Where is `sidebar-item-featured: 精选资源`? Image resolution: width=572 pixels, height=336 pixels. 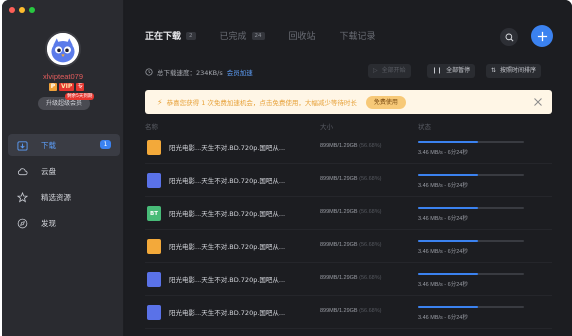 sidebar-item-featured: 精选资源 is located at coordinates (64, 197).